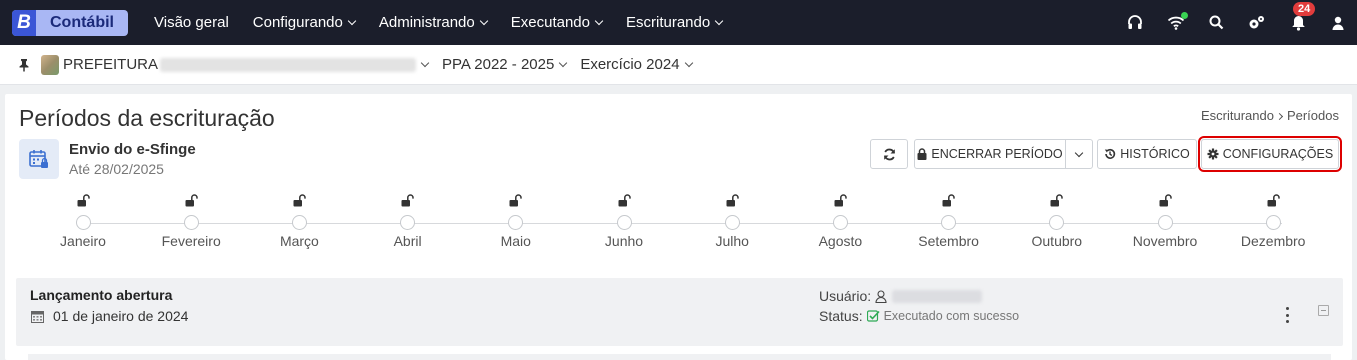 The height and width of the screenshot is (360, 1357). I want to click on configuracoes-label: CONFIGURAÇÕES, so click(1278, 154).